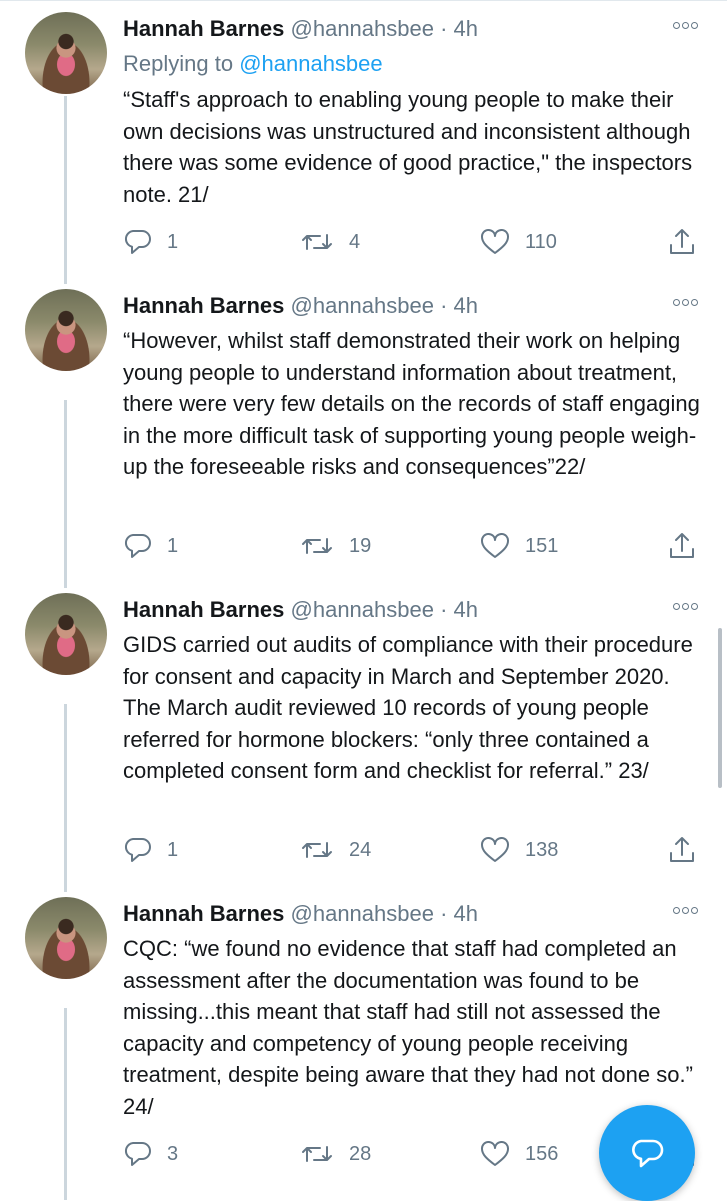 Image resolution: width=727 pixels, height=1201 pixels. I want to click on retweet-button: 24, so click(335, 850).